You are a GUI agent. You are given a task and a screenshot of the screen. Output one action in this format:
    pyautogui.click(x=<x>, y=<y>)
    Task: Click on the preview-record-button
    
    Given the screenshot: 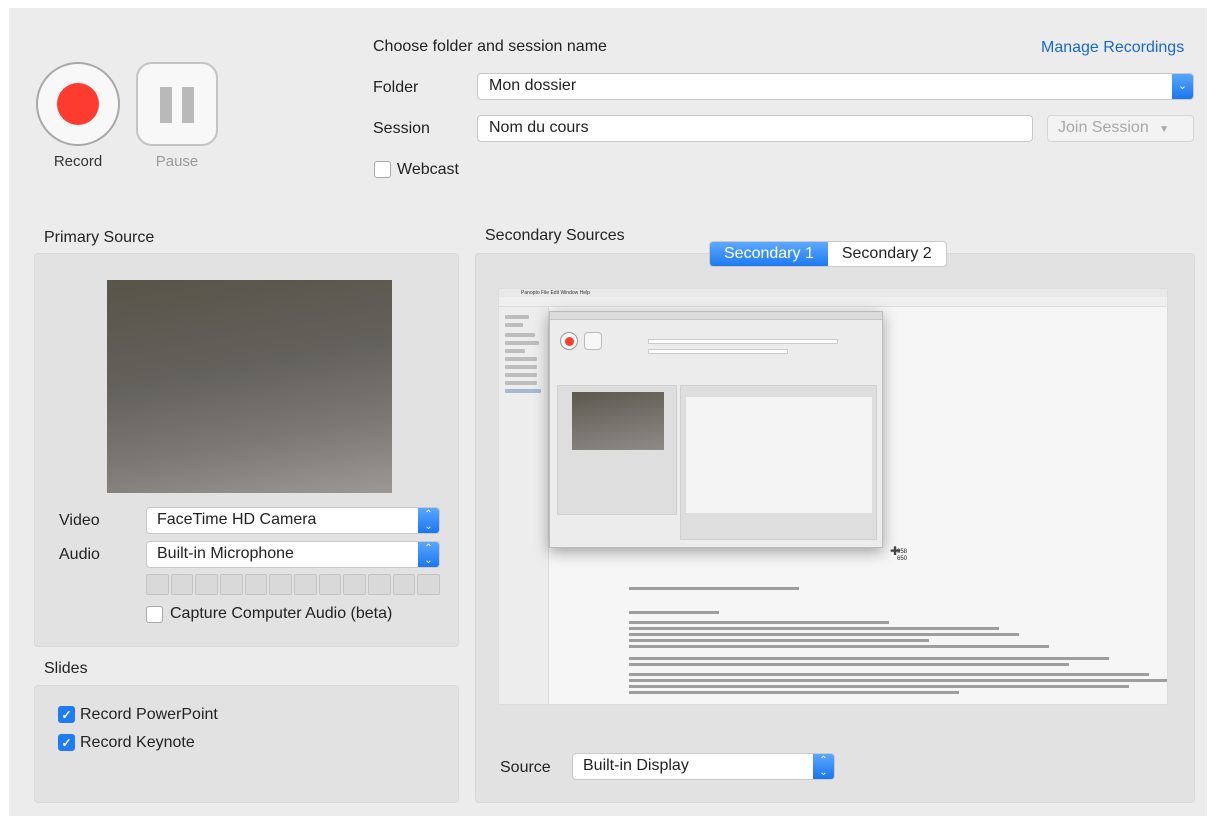 What is the action you would take?
    pyautogui.click(x=569, y=341)
    